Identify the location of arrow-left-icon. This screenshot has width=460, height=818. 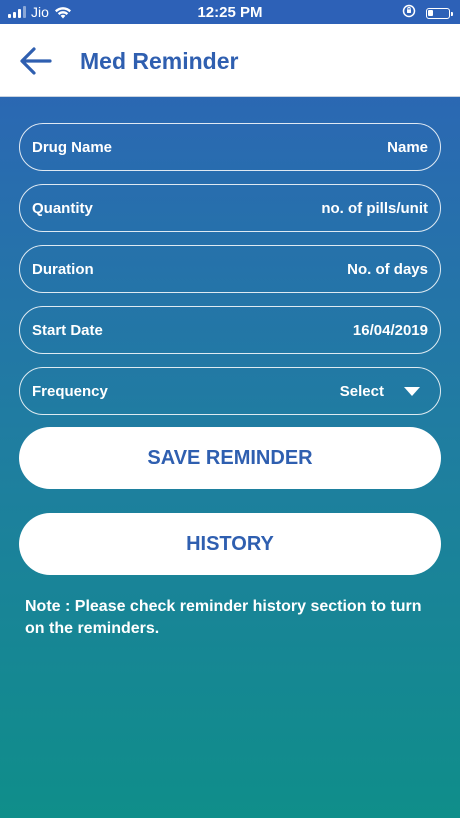
(36, 61).